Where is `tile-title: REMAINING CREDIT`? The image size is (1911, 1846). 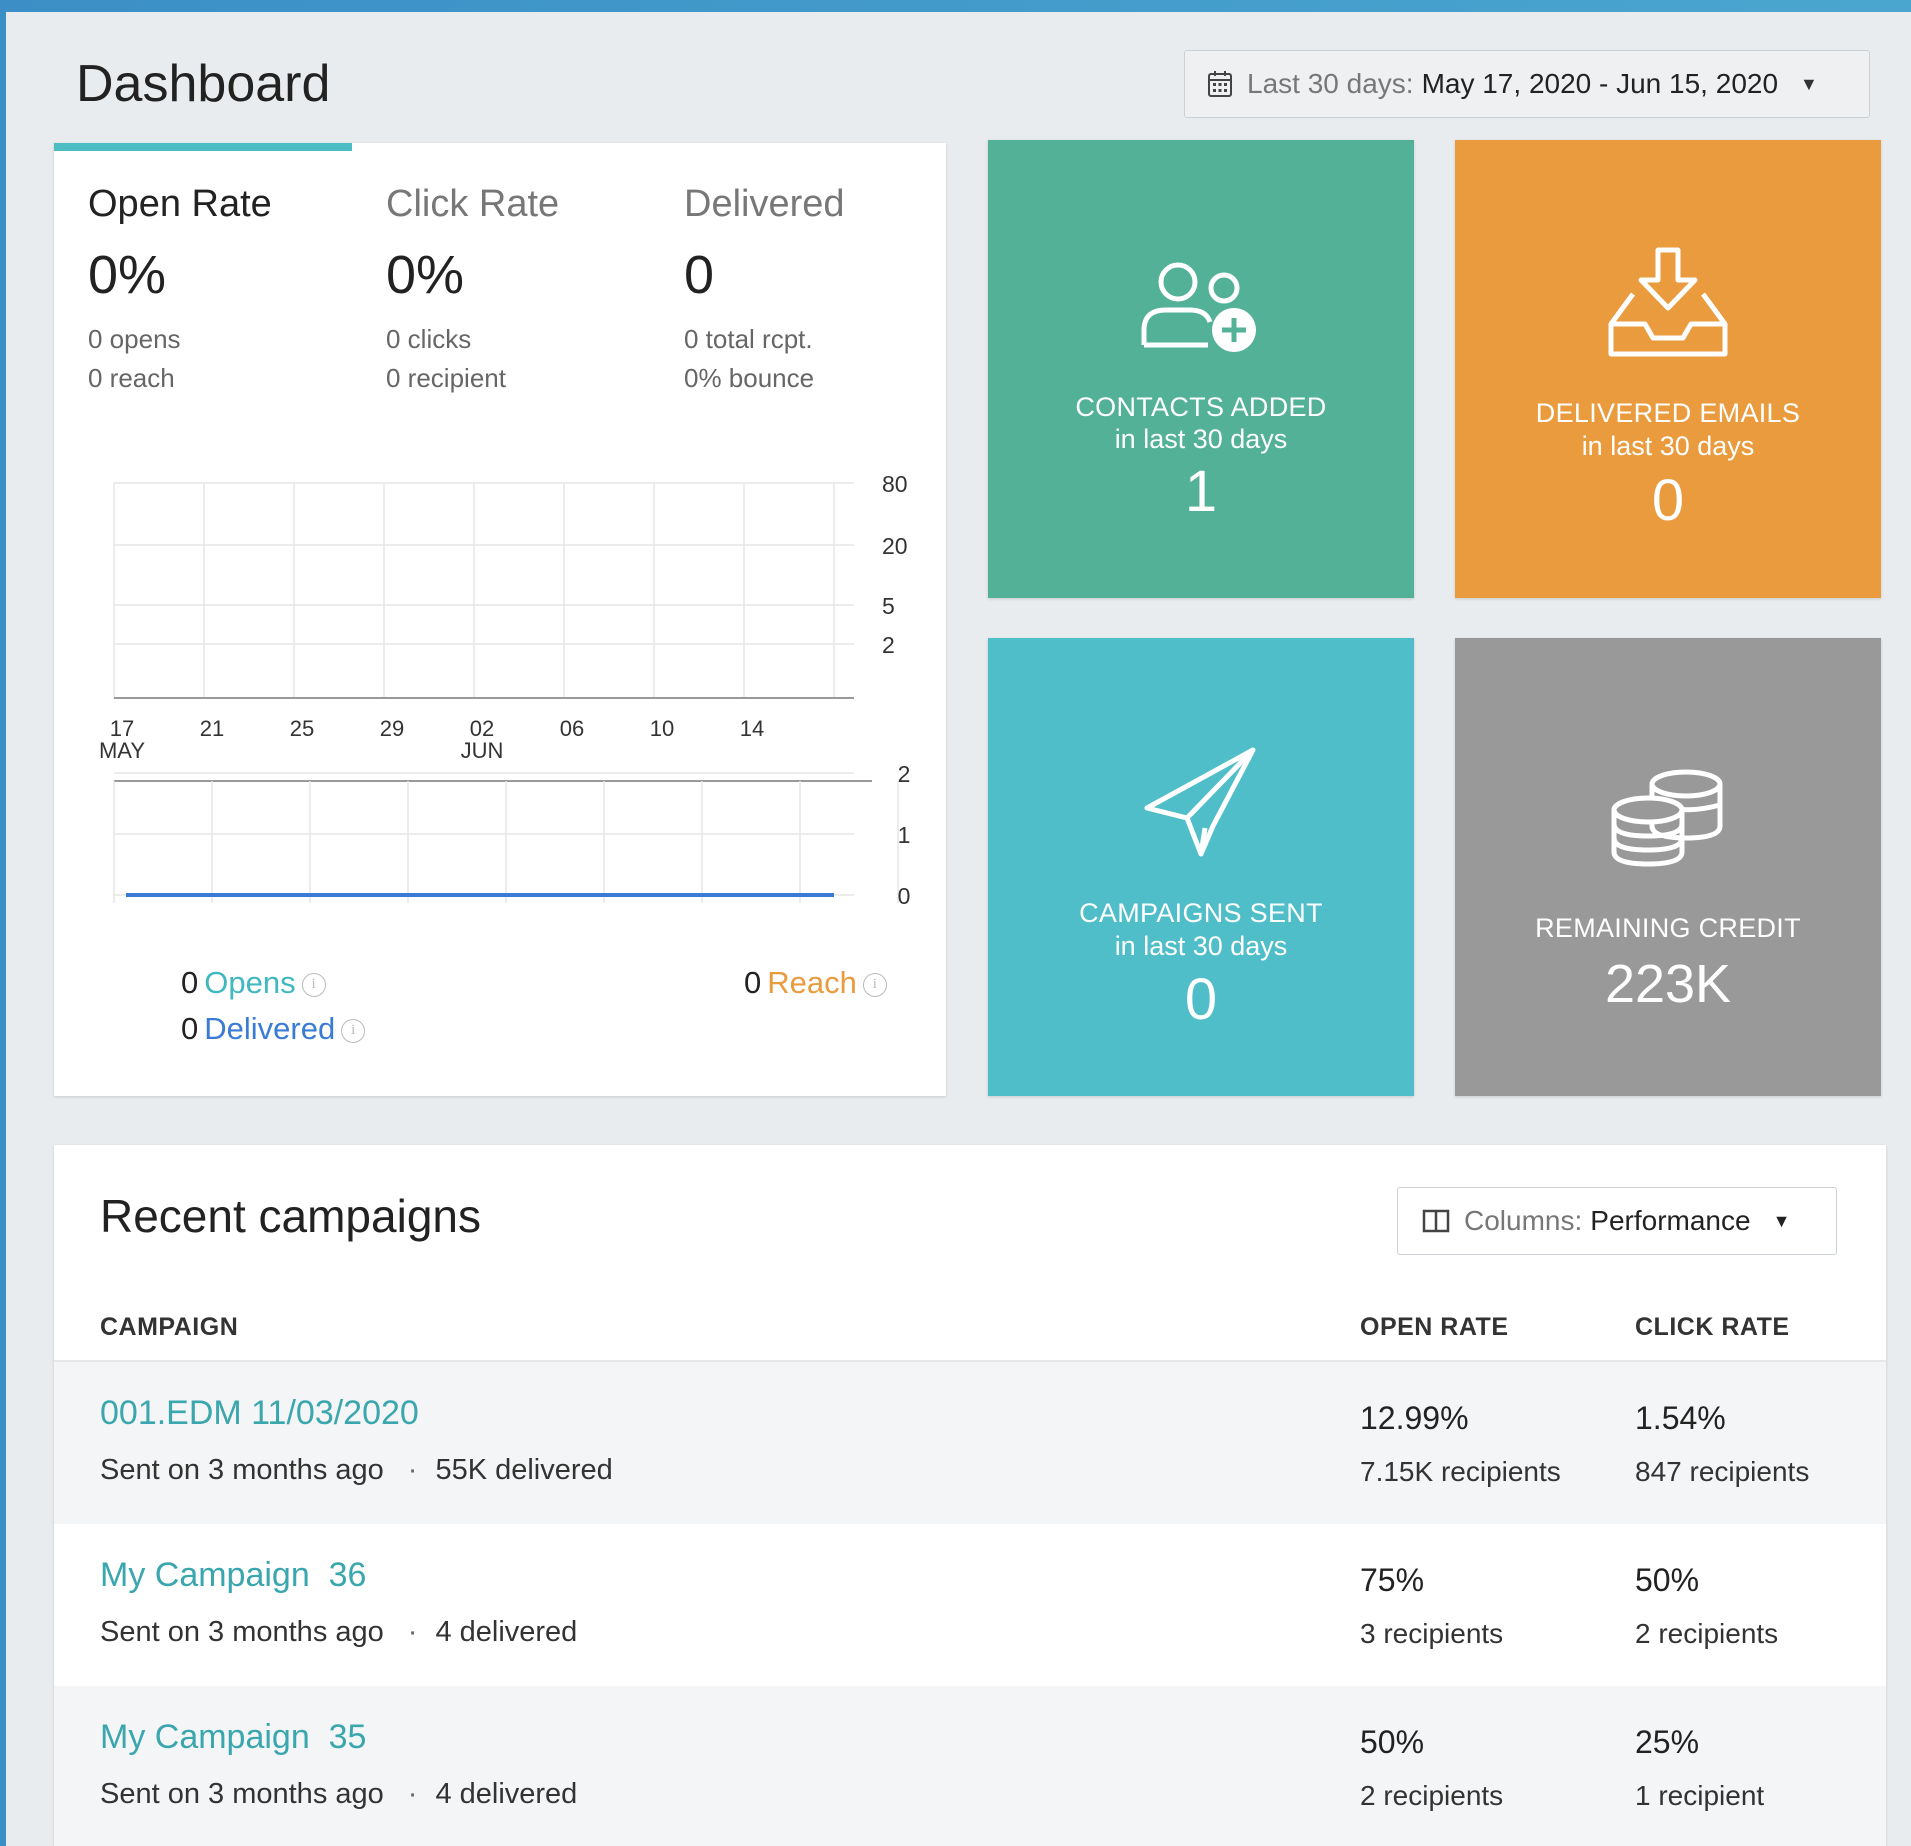 tile-title: REMAINING CREDIT is located at coordinates (1668, 928).